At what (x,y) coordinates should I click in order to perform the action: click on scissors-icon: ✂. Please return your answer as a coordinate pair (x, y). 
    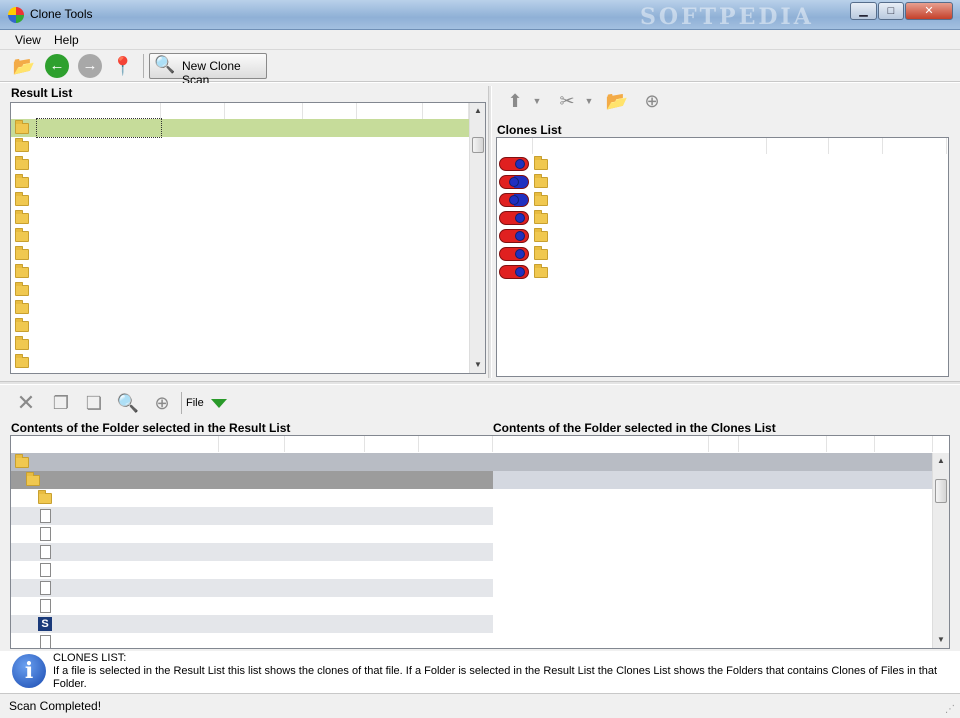
    Looking at the image, I should click on (567, 101).